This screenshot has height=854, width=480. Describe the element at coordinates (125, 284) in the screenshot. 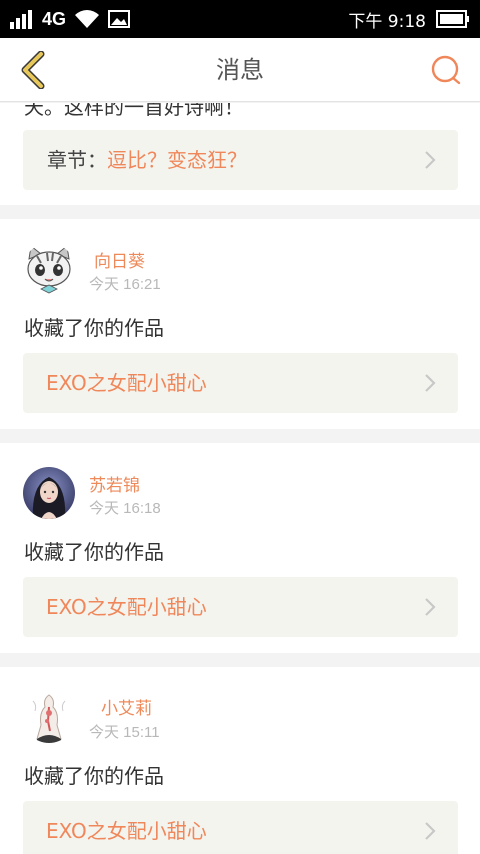

I see `timestamp: 今天 16:21` at that location.